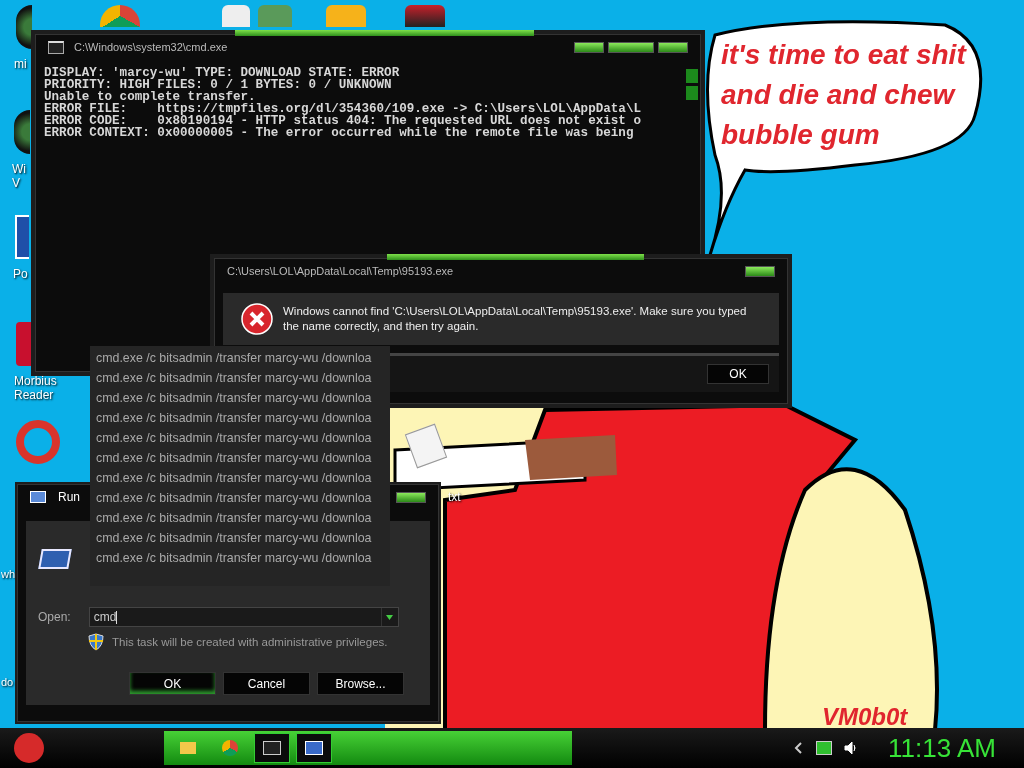 The width and height of the screenshot is (1024, 768). What do you see at coordinates (257, 319) in the screenshot?
I see `error-icon` at bounding box center [257, 319].